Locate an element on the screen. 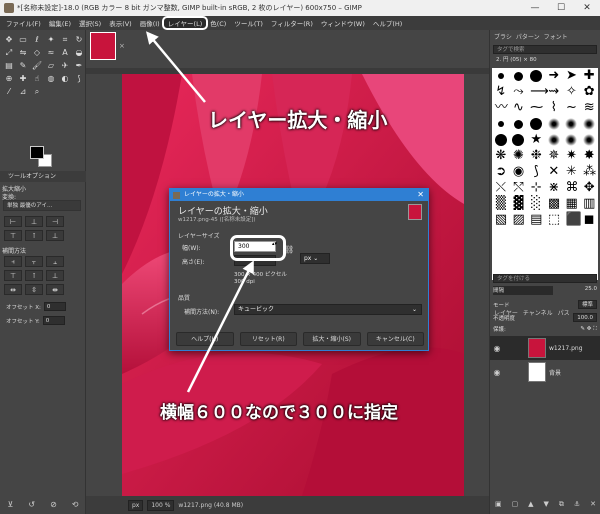  annotation-arrows is located at coordinates (199, 212).